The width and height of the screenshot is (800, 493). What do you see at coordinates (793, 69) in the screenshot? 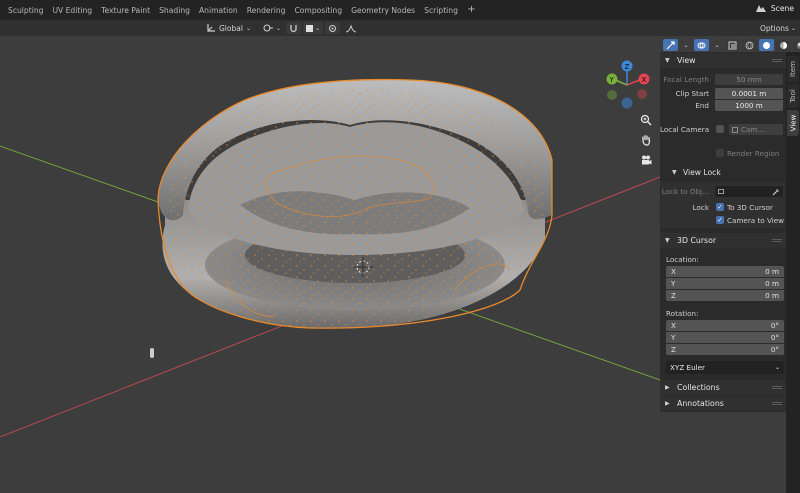
I see `sidebar-tab-item: Item` at bounding box center [793, 69].